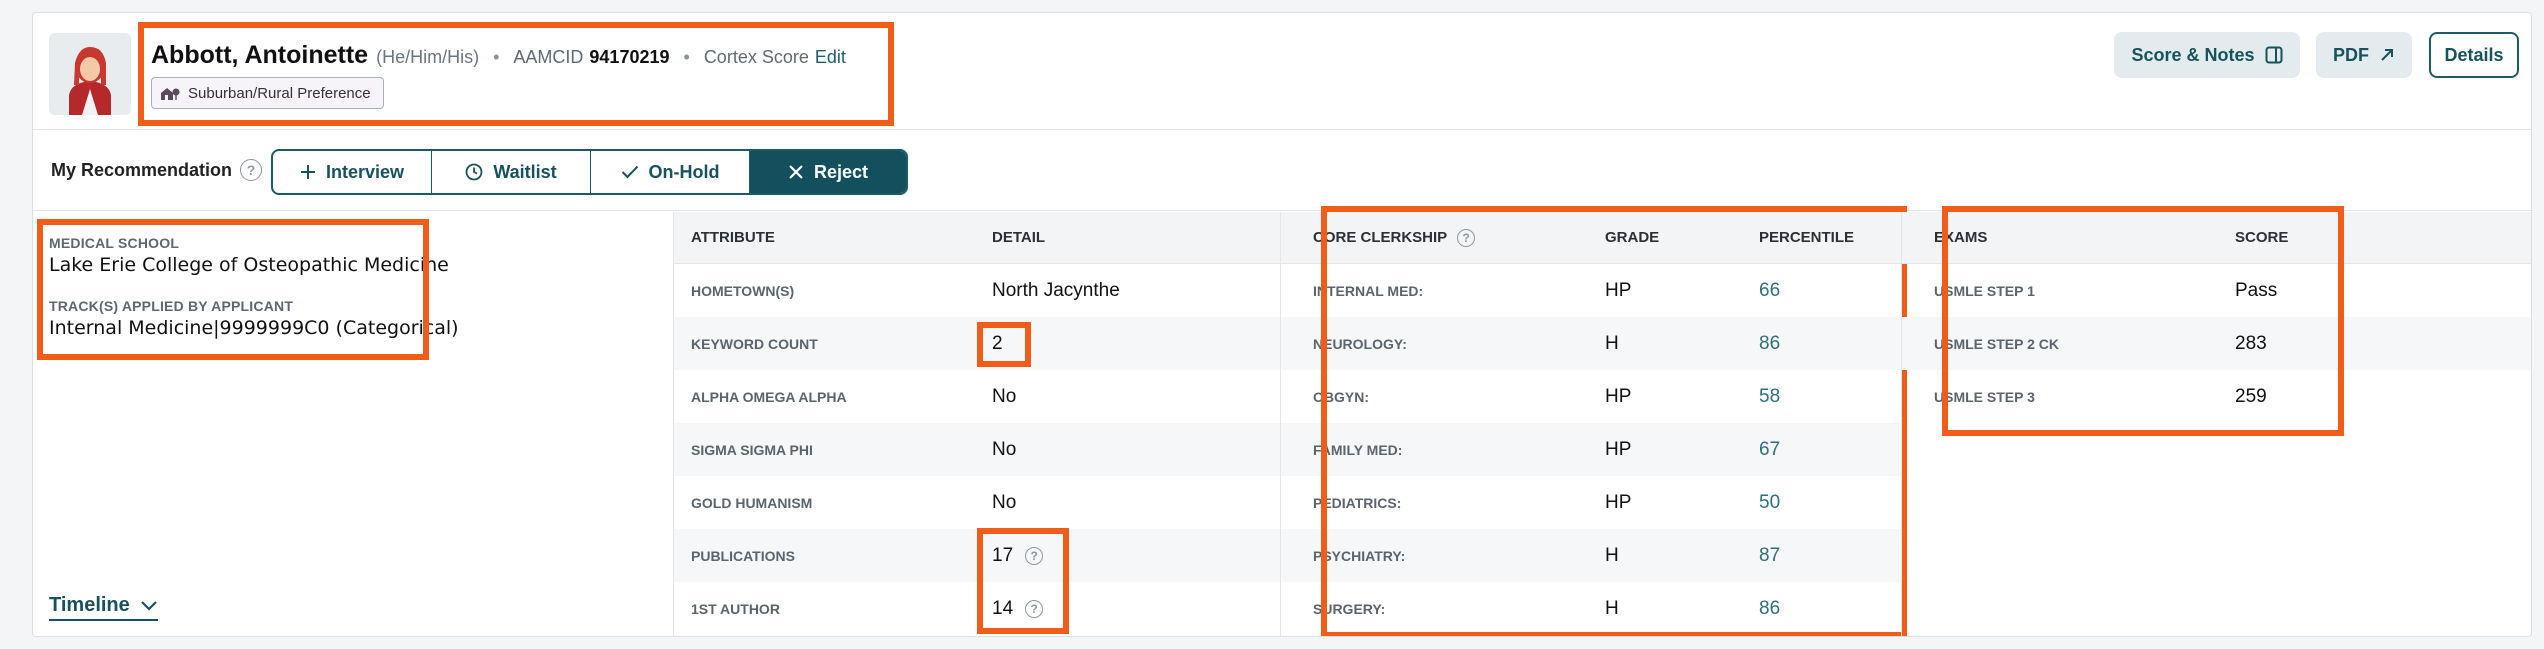  Describe the element at coordinates (828, 172) in the screenshot. I see `reject-button: Reject` at that location.